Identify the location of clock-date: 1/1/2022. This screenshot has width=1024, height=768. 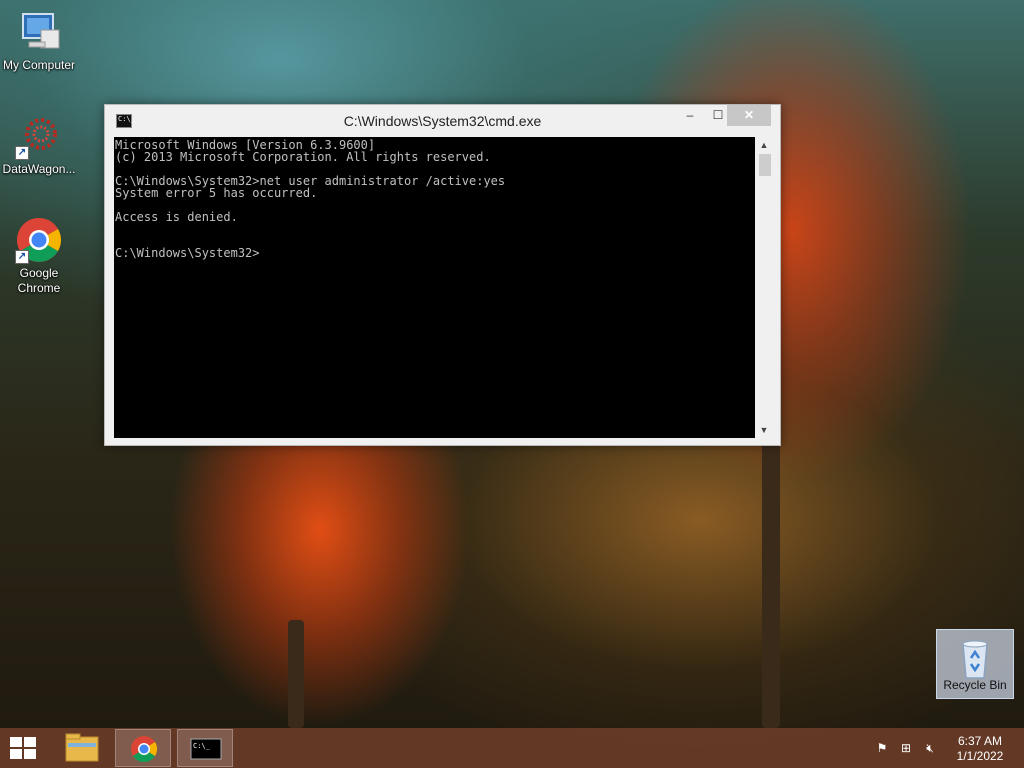
(980, 756).